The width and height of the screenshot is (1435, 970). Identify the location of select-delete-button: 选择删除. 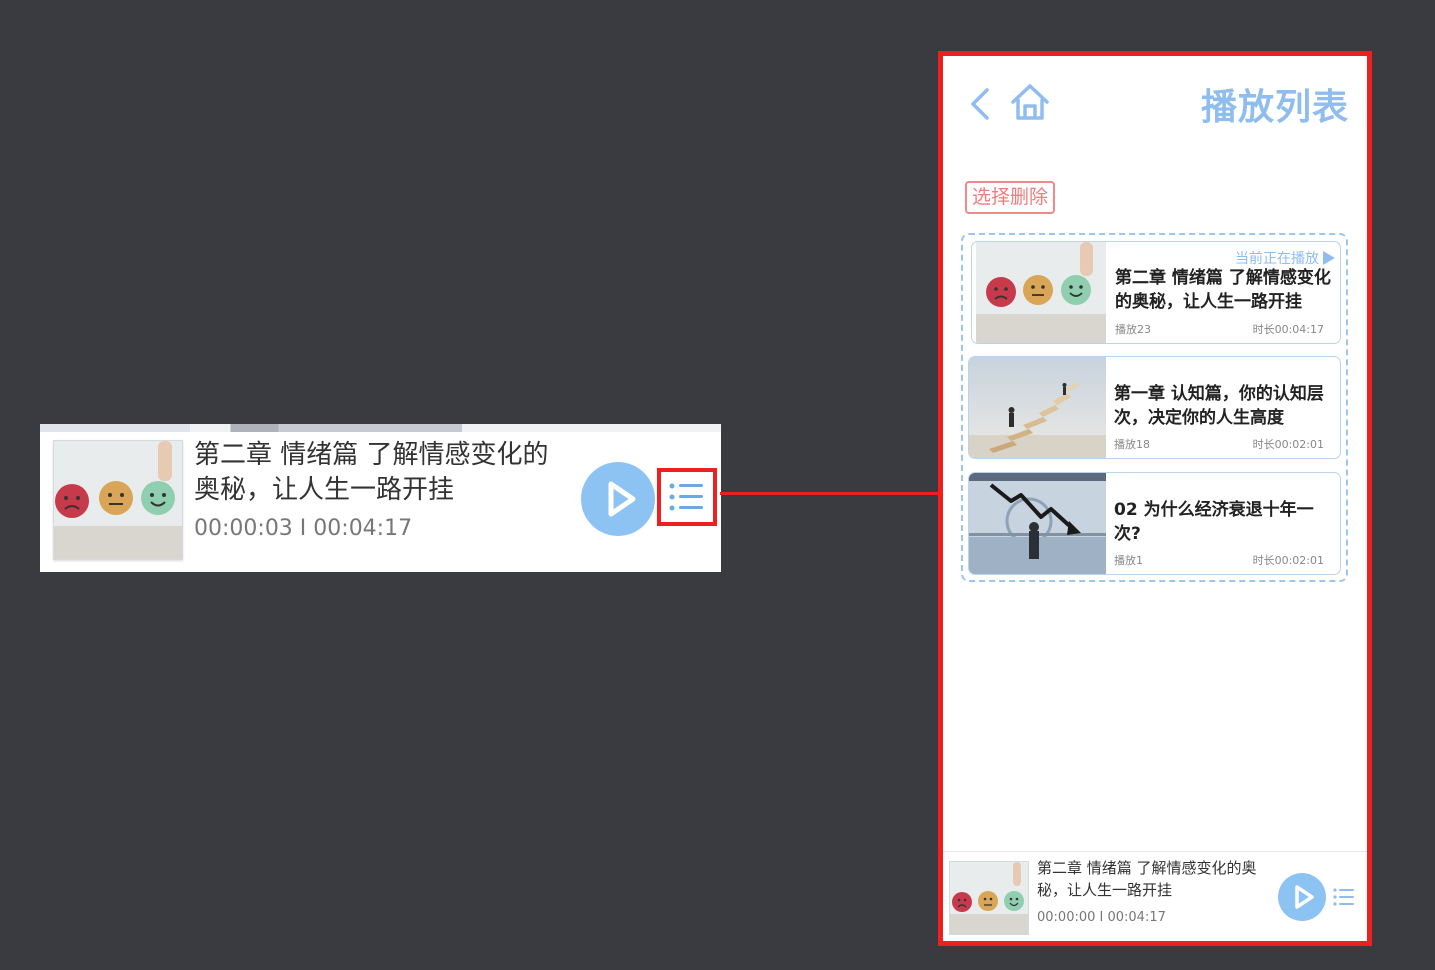
(1010, 197).